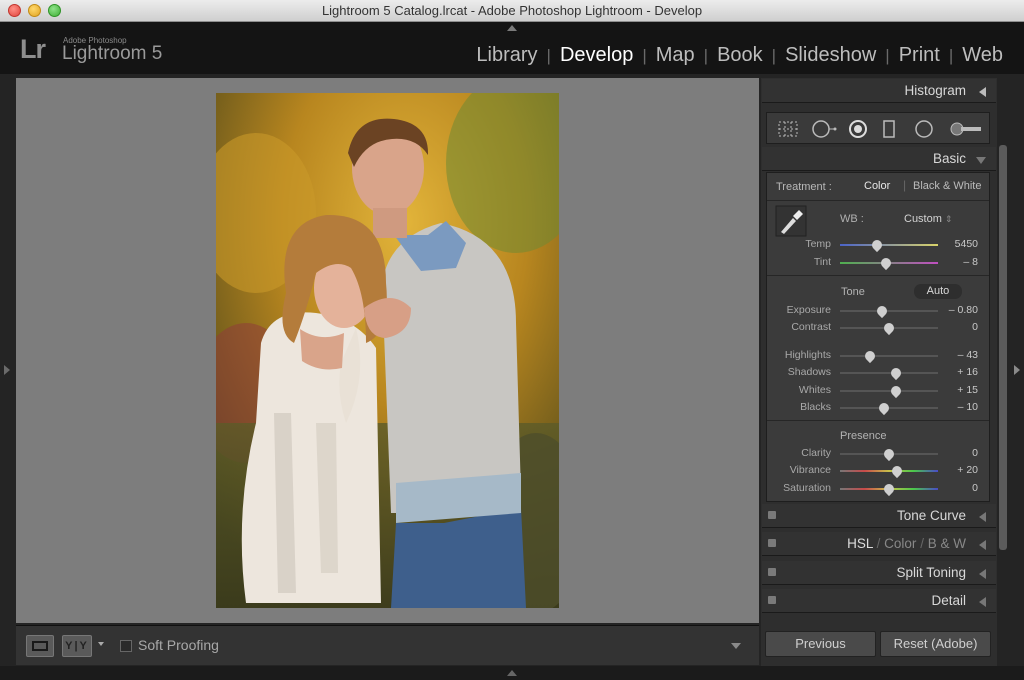 The width and height of the screenshot is (1024, 680). Describe the element at coordinates (961, 262) in the screenshot. I see `tint-value: – 8` at that location.